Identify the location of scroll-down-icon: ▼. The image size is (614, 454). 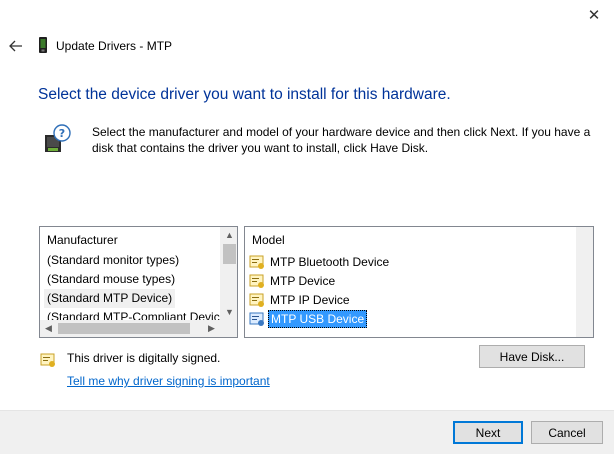
(229, 312).